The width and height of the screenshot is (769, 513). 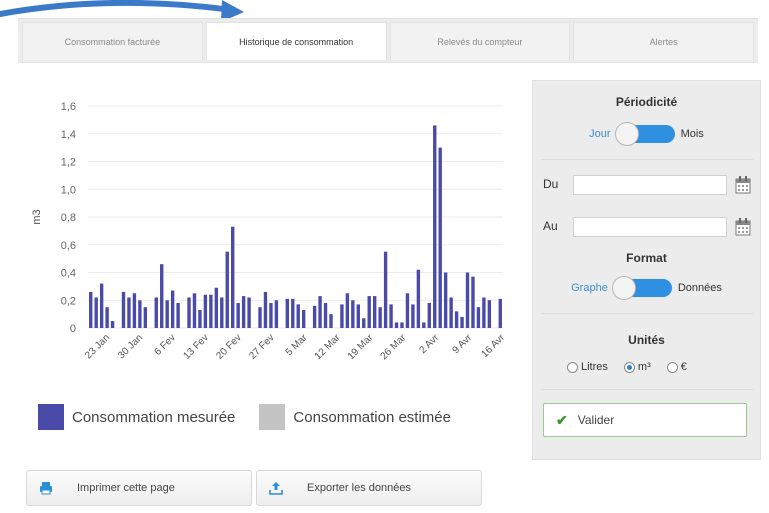 I want to click on legend-item-estimated: Consommation estimée, so click(x=355, y=417).